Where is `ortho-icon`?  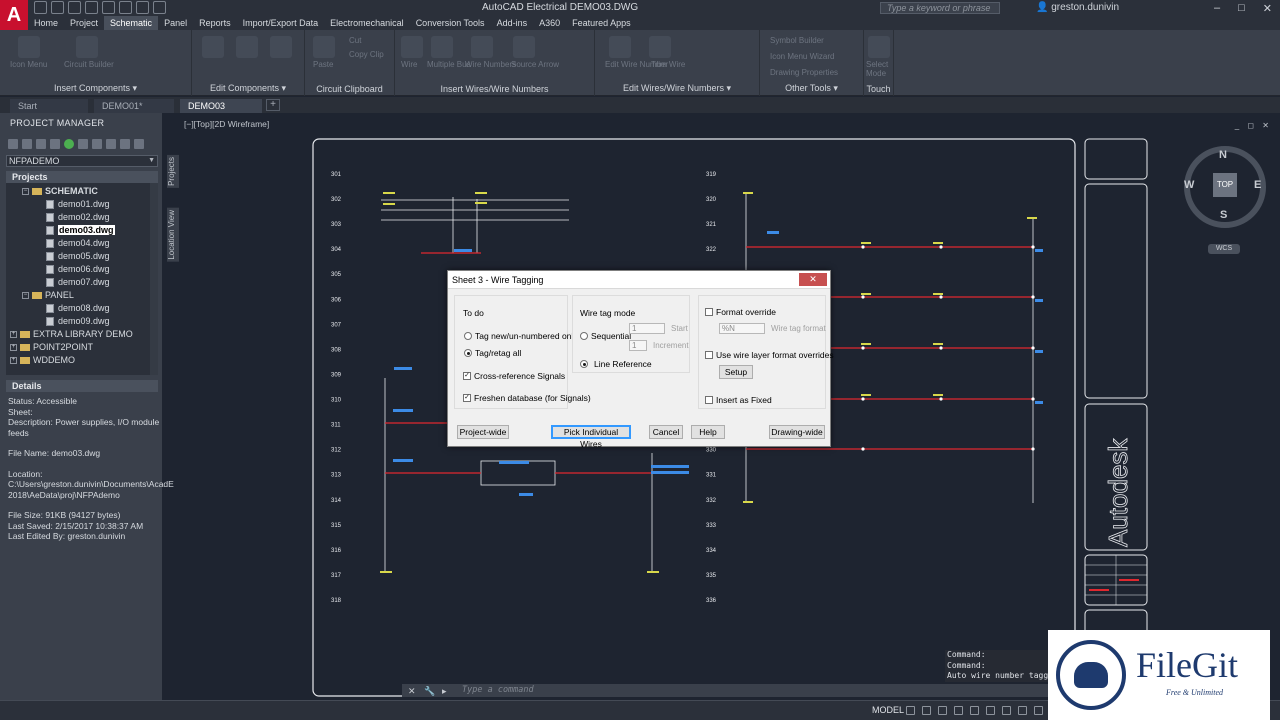
ortho-icon is located at coordinates (942, 710).